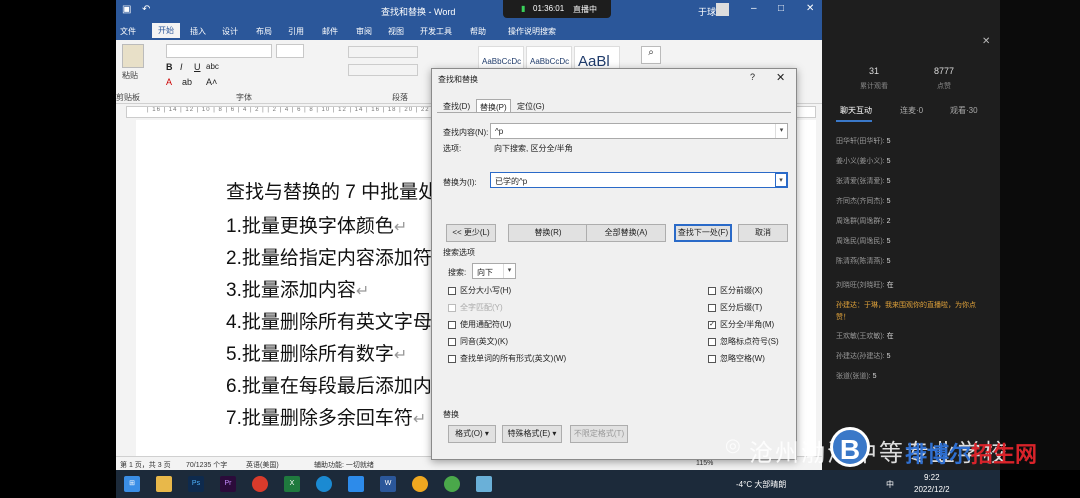 The image size is (1080, 498). What do you see at coordinates (639, 131) in the screenshot?
I see `find-input: ^p ▾` at bounding box center [639, 131].